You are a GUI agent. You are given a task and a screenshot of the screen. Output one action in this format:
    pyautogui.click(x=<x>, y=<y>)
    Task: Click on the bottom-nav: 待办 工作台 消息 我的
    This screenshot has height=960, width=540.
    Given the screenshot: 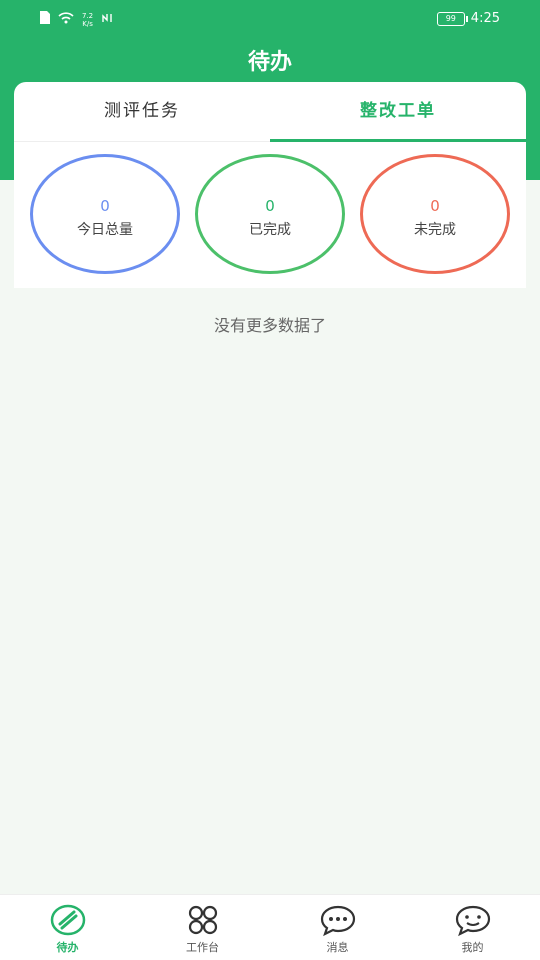 What is the action you would take?
    pyautogui.click(x=270, y=927)
    